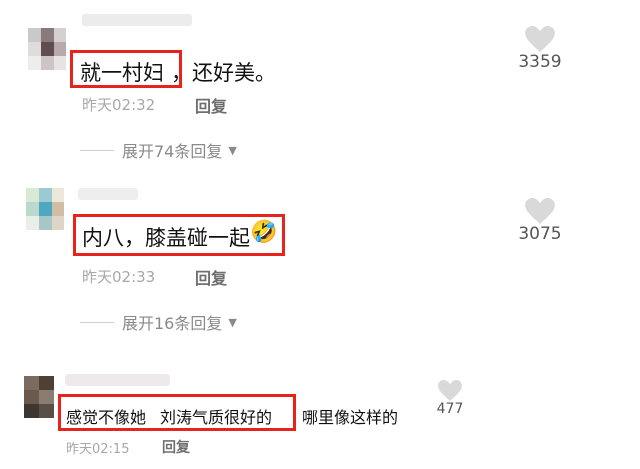 The height and width of the screenshot is (469, 640). I want to click on comment-text: ，还好美。, so click(223, 73).